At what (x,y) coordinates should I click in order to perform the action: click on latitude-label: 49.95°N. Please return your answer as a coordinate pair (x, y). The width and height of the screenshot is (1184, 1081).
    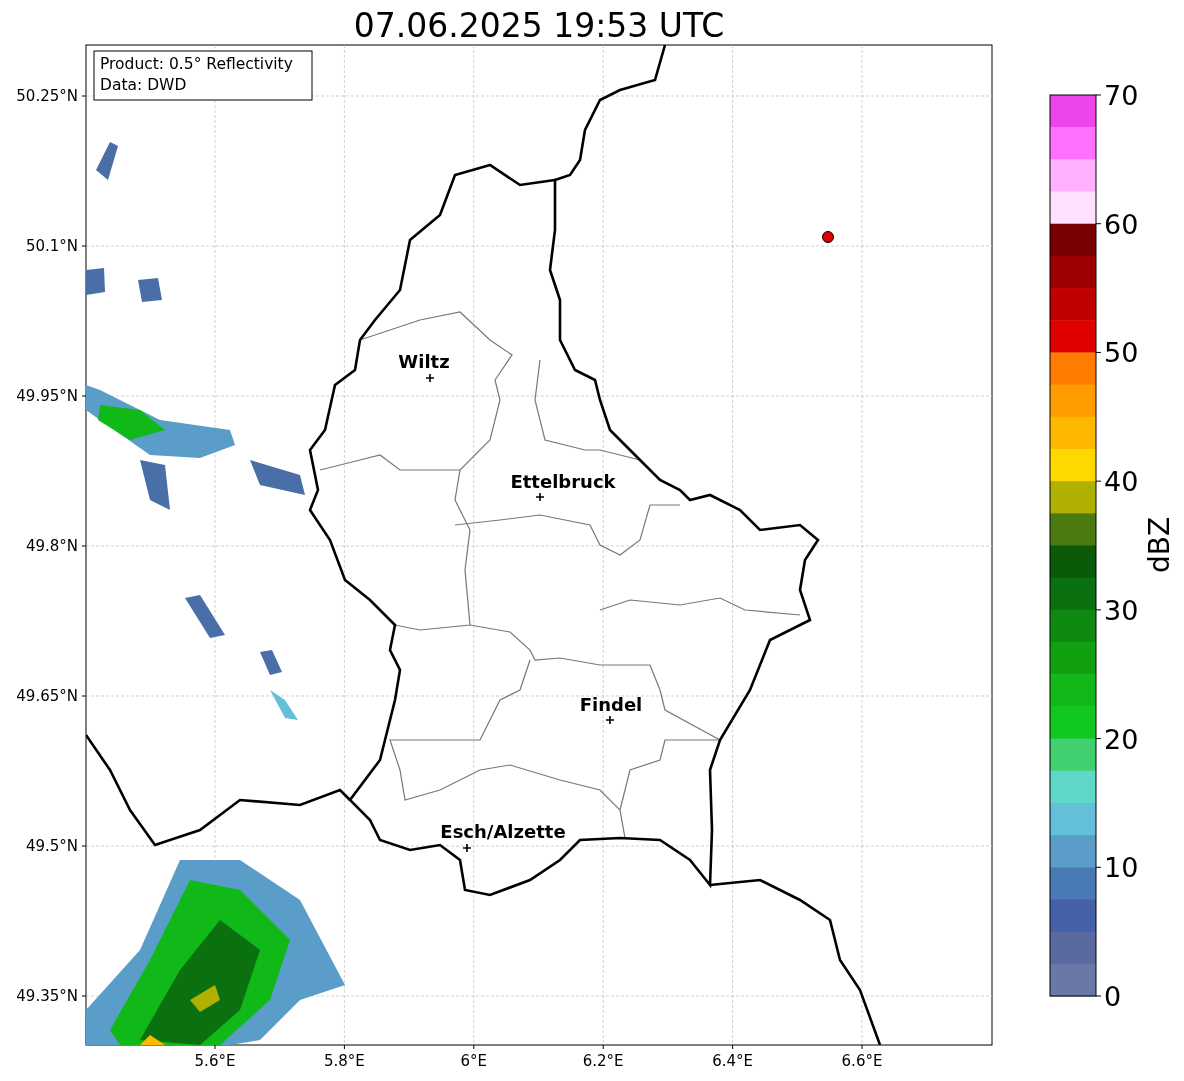
    Looking at the image, I should click on (47, 396).